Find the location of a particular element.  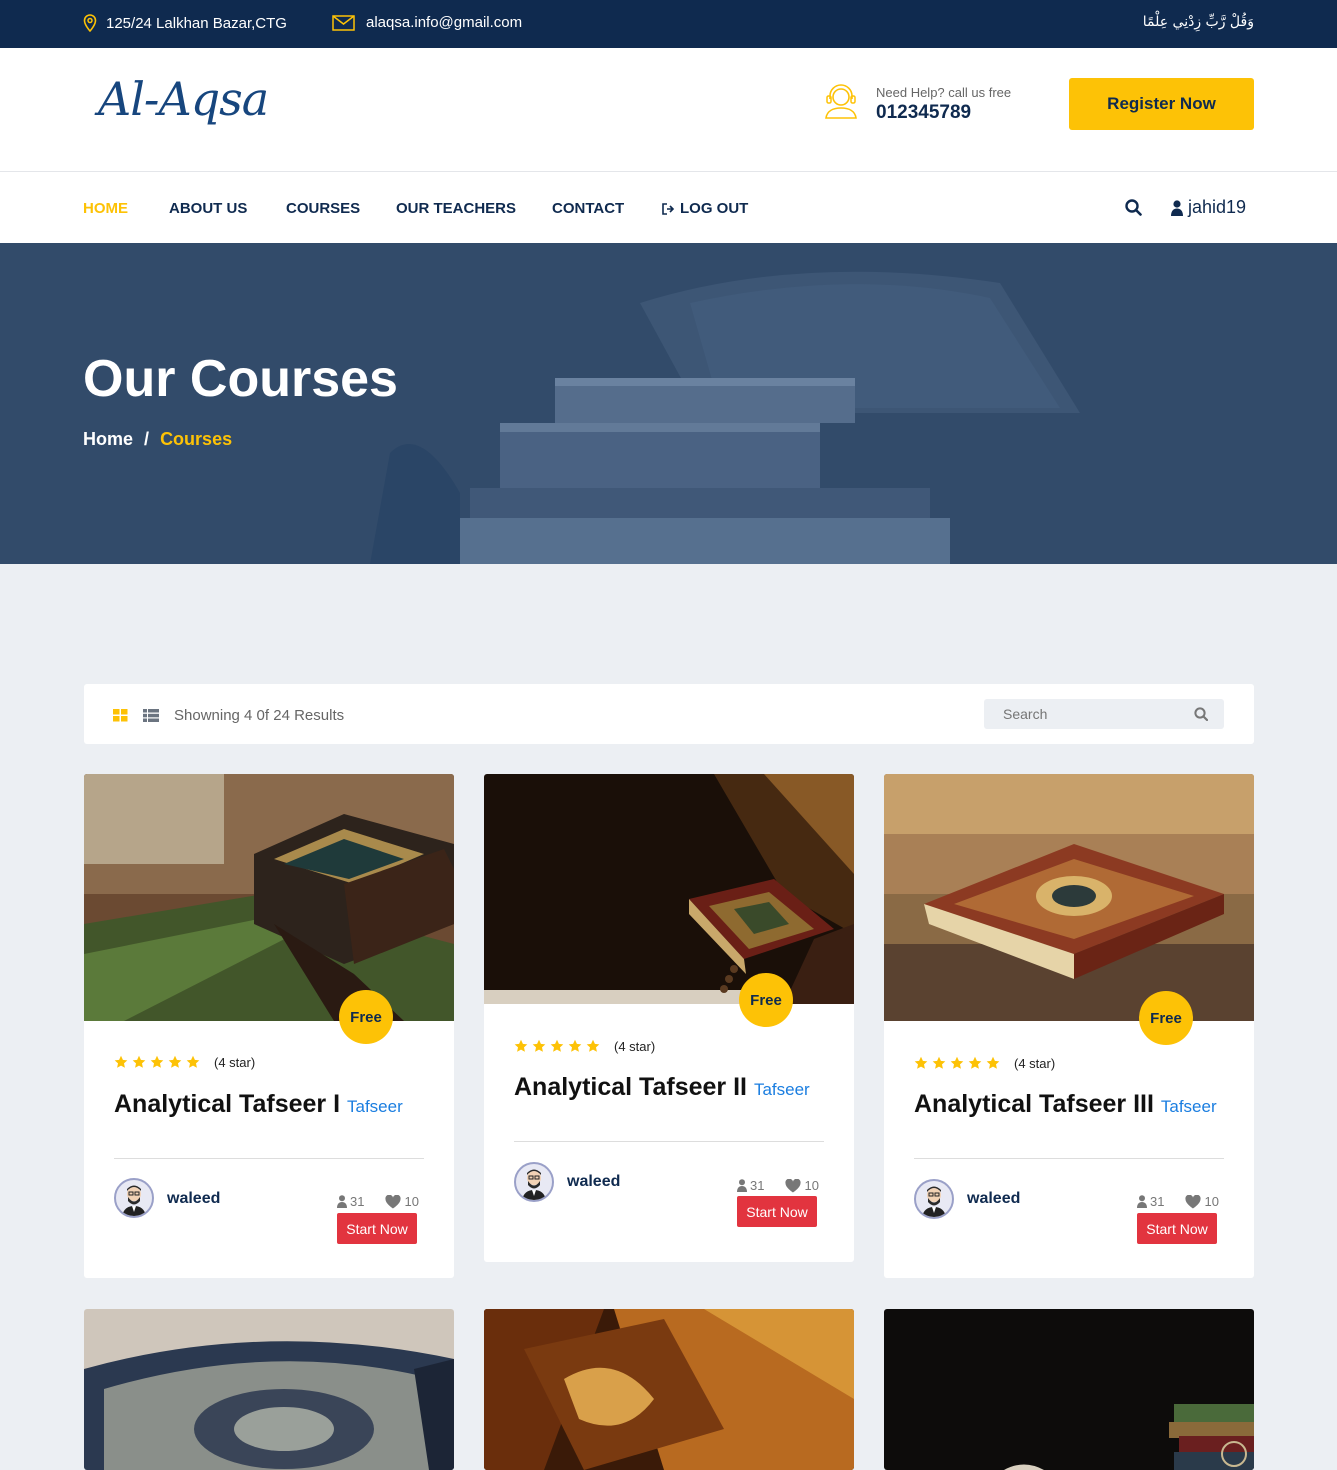

nav-contact: CONTACT is located at coordinates (588, 208).